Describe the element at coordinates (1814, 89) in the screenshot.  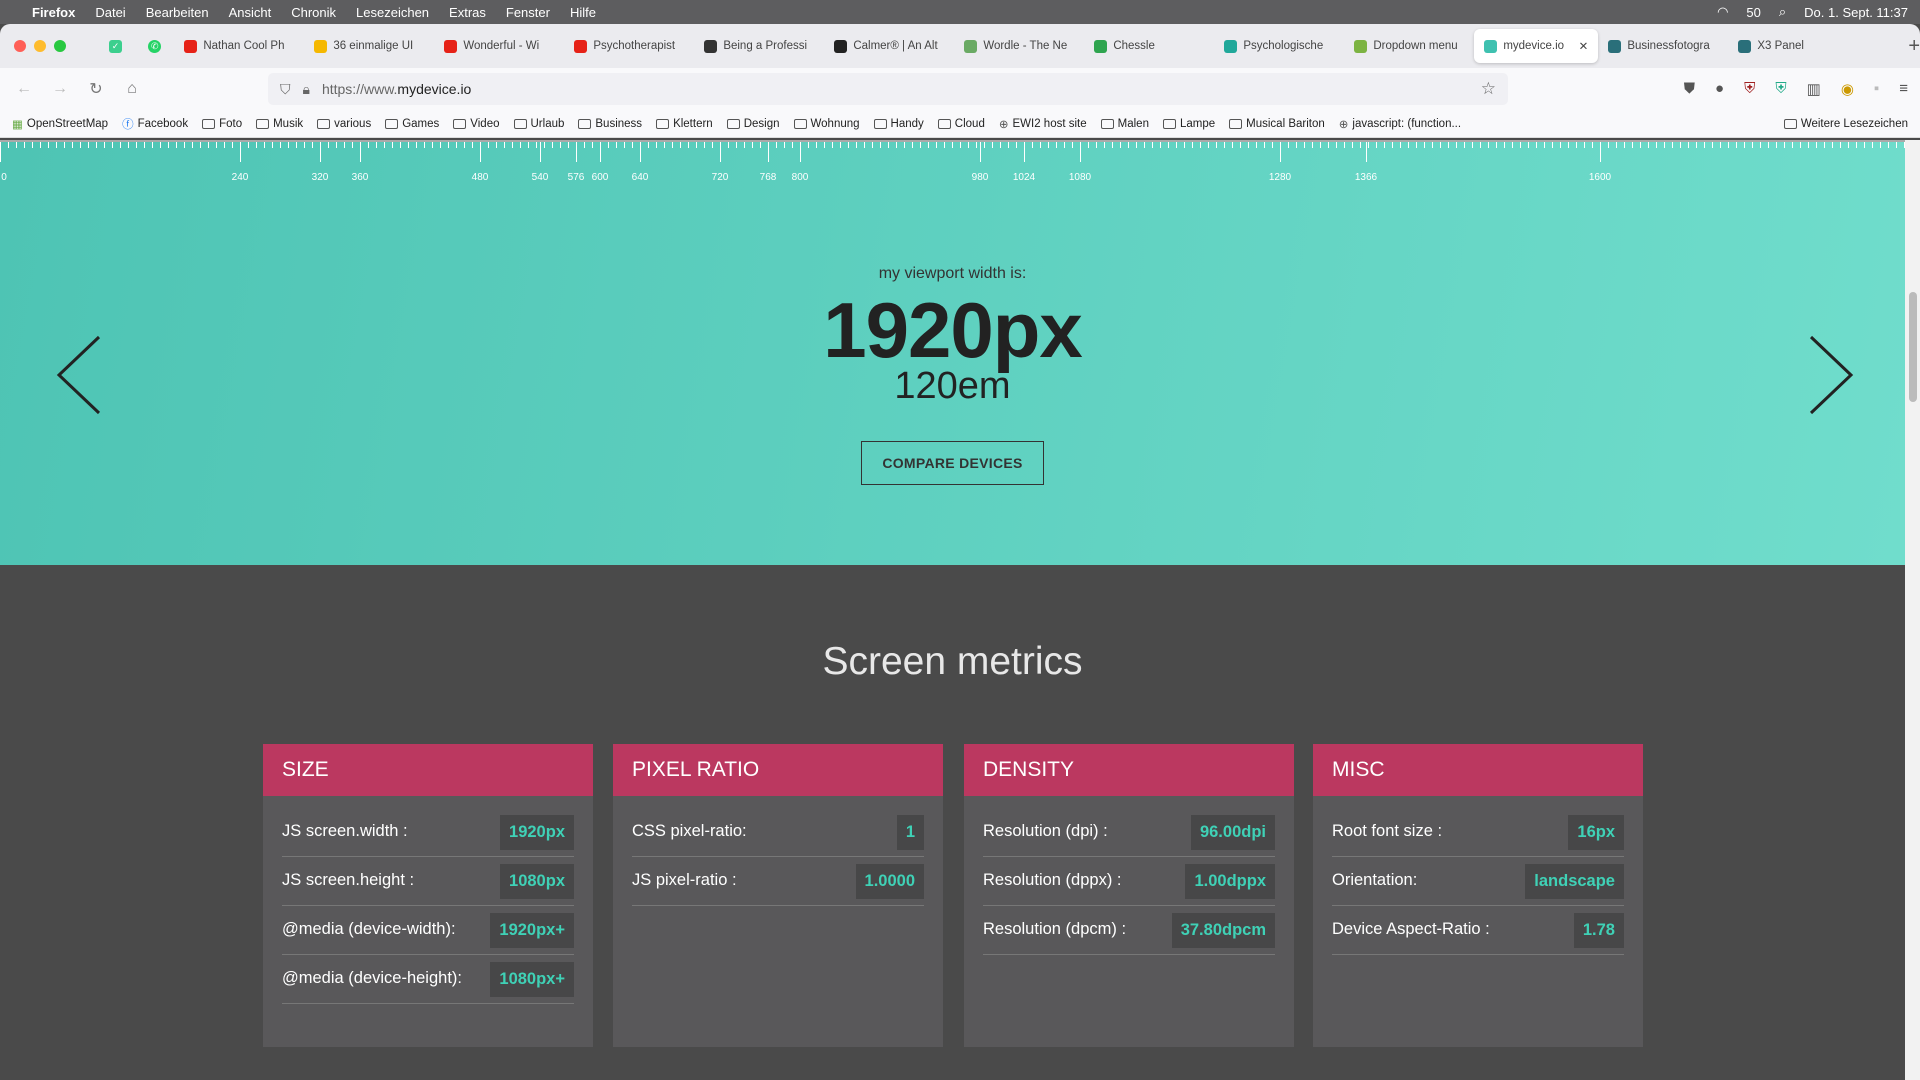
I see `extension-grid-icon: ▥` at that location.